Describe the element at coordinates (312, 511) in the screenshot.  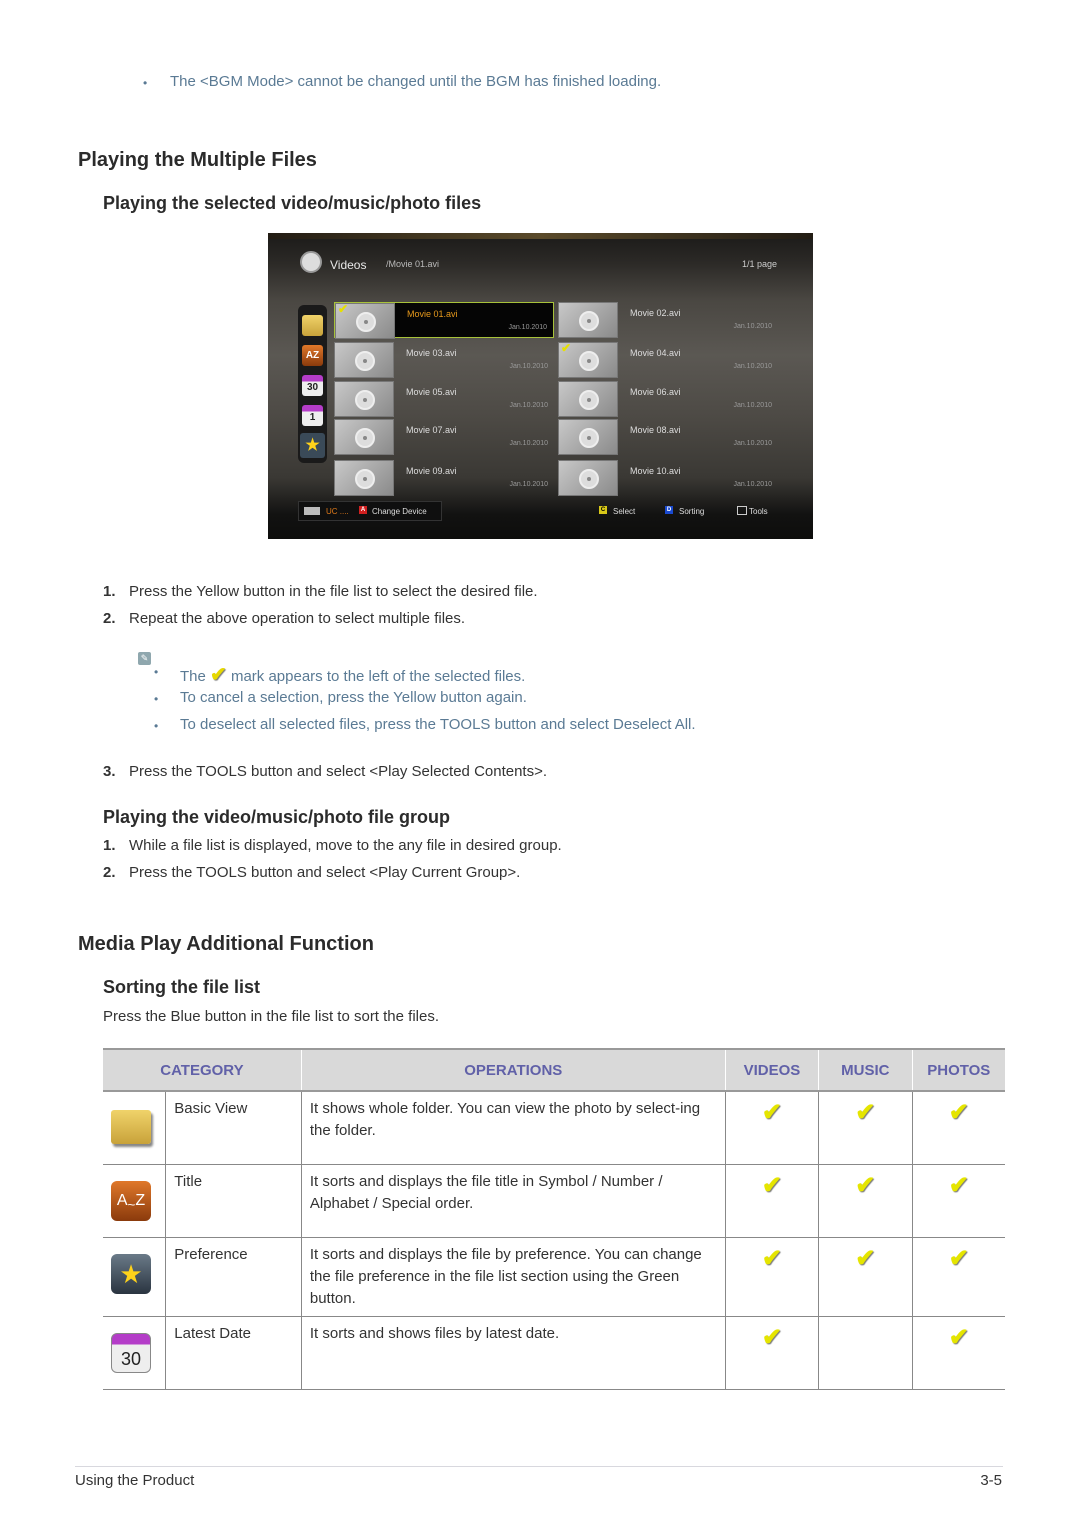
I see `usb-device-icon` at that location.